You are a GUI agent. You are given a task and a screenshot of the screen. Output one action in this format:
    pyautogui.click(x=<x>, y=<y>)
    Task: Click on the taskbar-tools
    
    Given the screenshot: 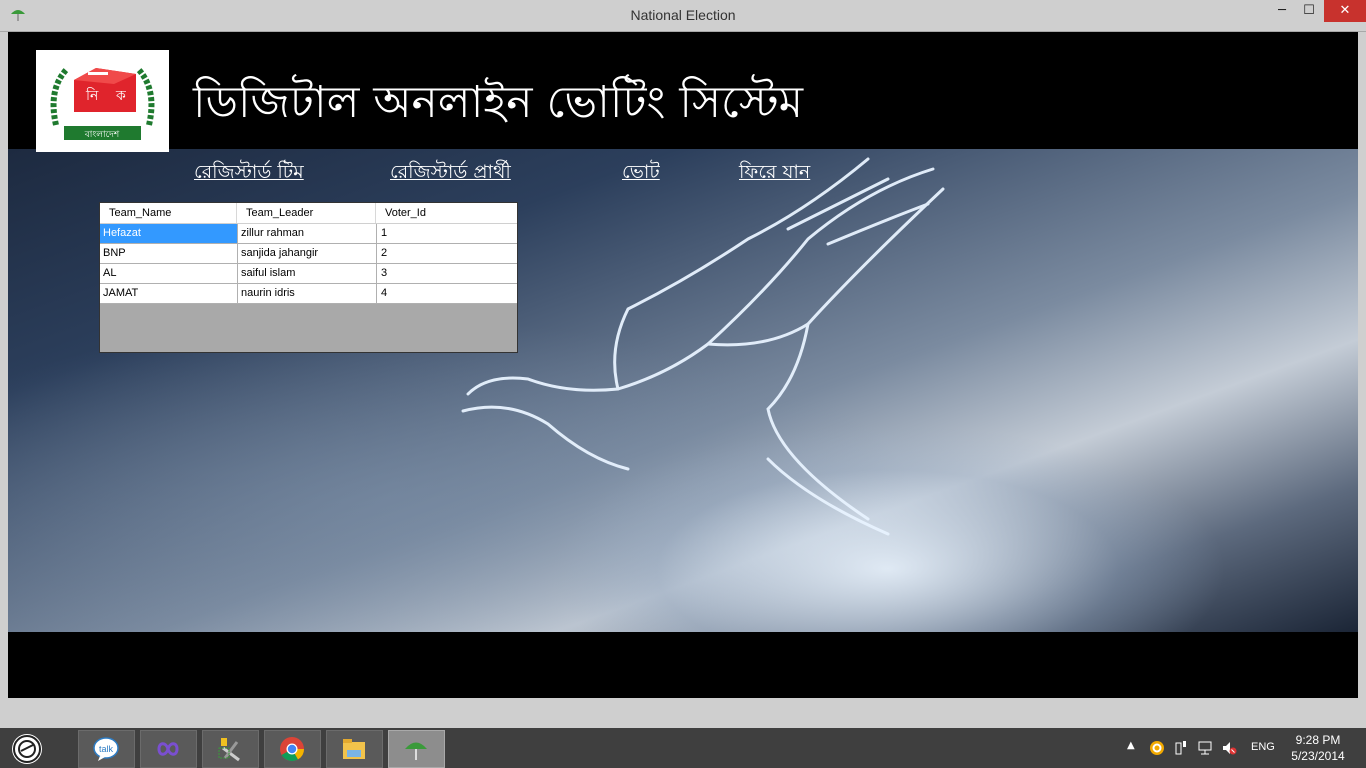 What is the action you would take?
    pyautogui.click(x=230, y=749)
    